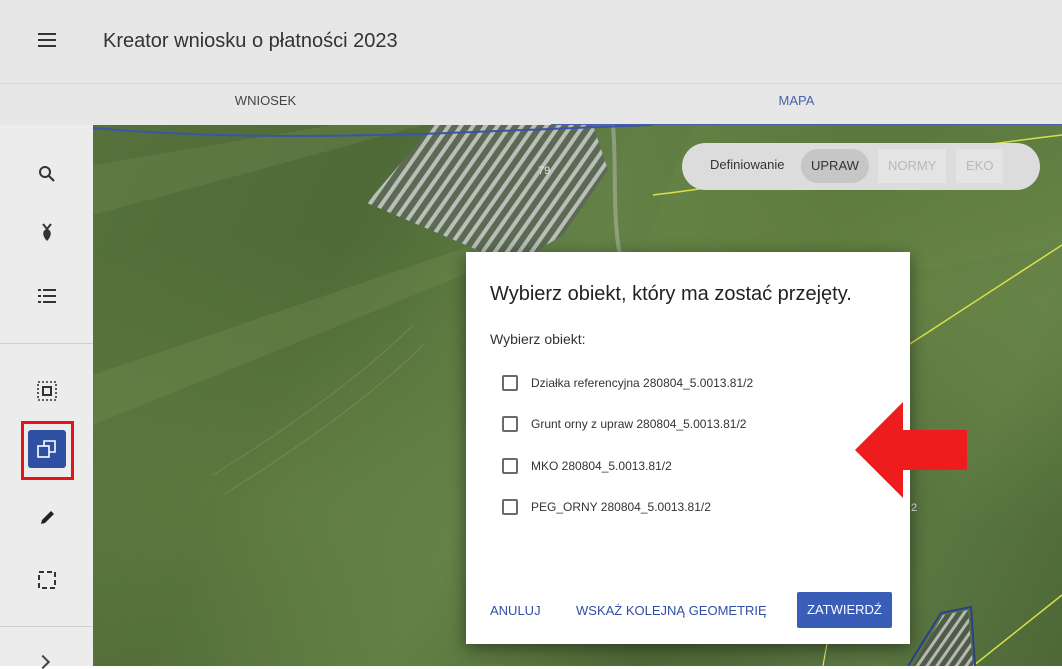  I want to click on red-arrow-icon, so click(911, 450).